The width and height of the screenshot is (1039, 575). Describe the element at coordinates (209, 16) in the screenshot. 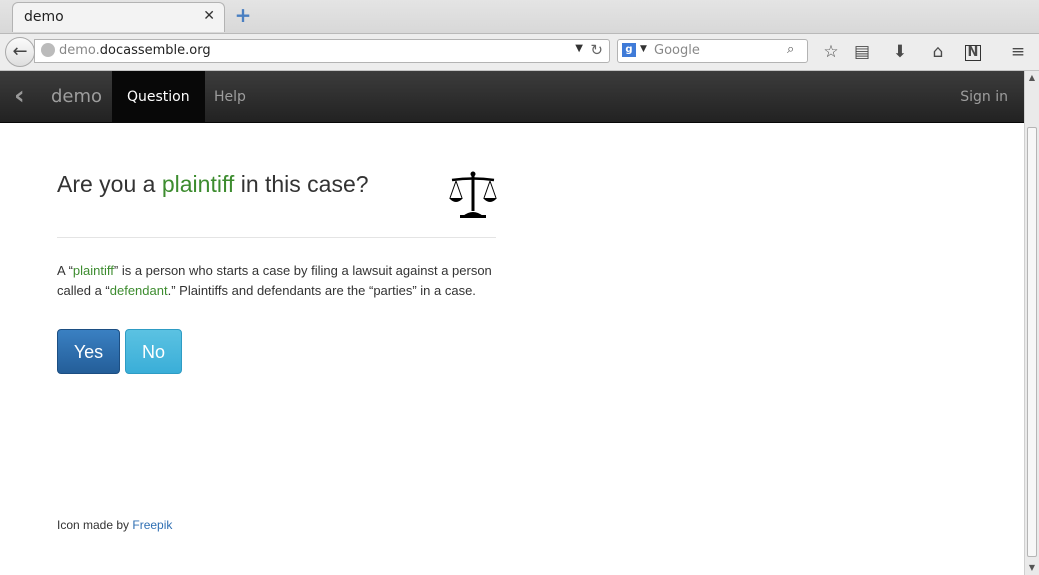

I see `close-tab-icon: ✕` at that location.